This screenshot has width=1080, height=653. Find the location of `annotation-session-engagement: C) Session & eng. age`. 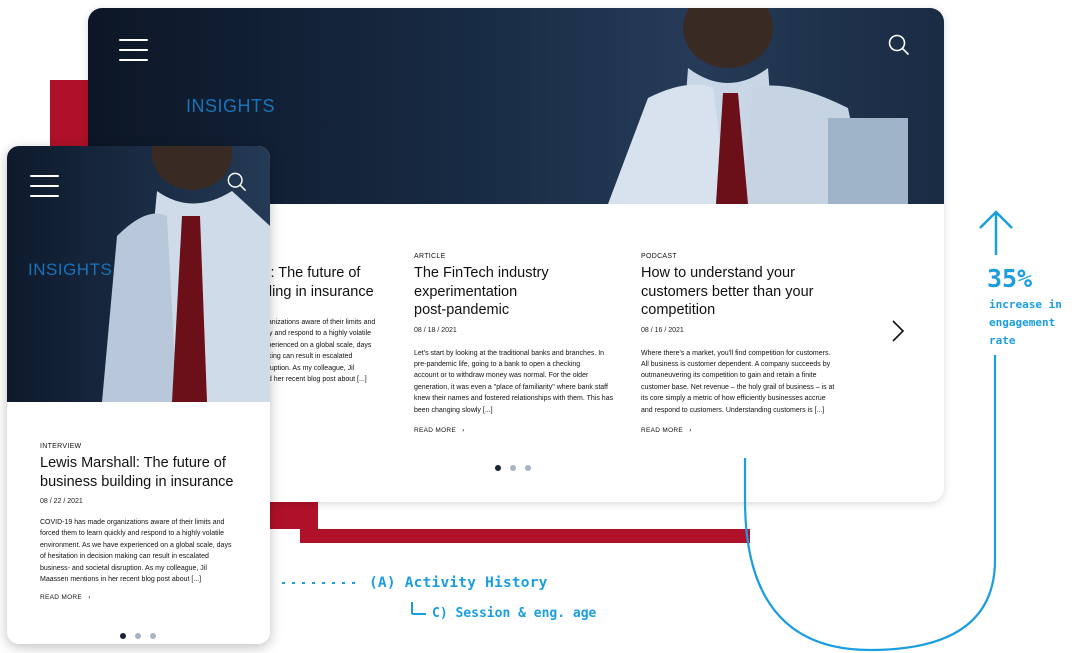

annotation-session-engagement: C) Session & eng. age is located at coordinates (514, 613).